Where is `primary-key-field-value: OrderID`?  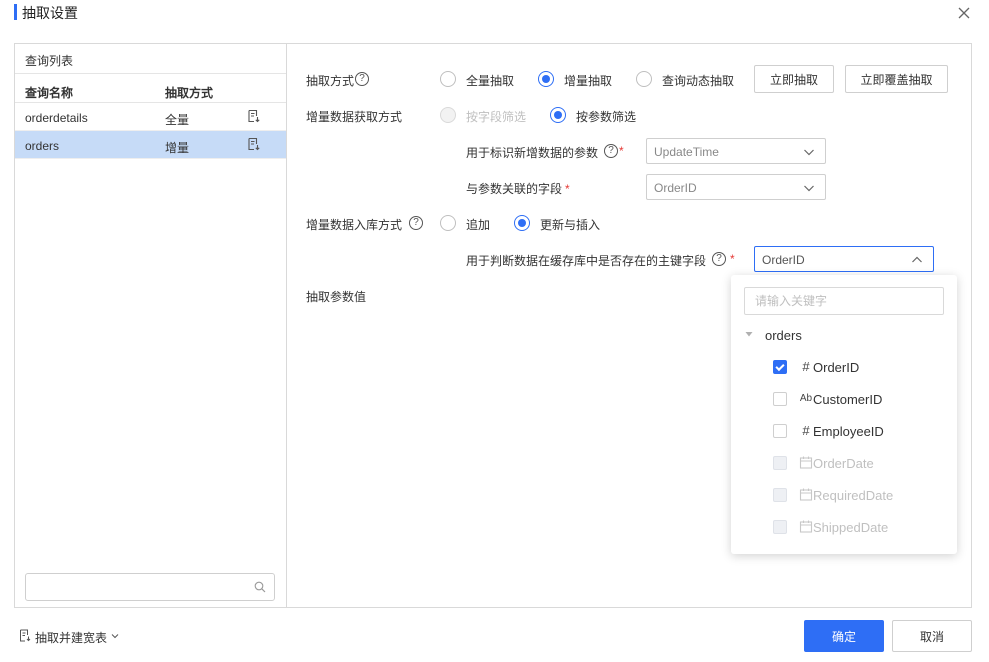 primary-key-field-value: OrderID is located at coordinates (783, 260).